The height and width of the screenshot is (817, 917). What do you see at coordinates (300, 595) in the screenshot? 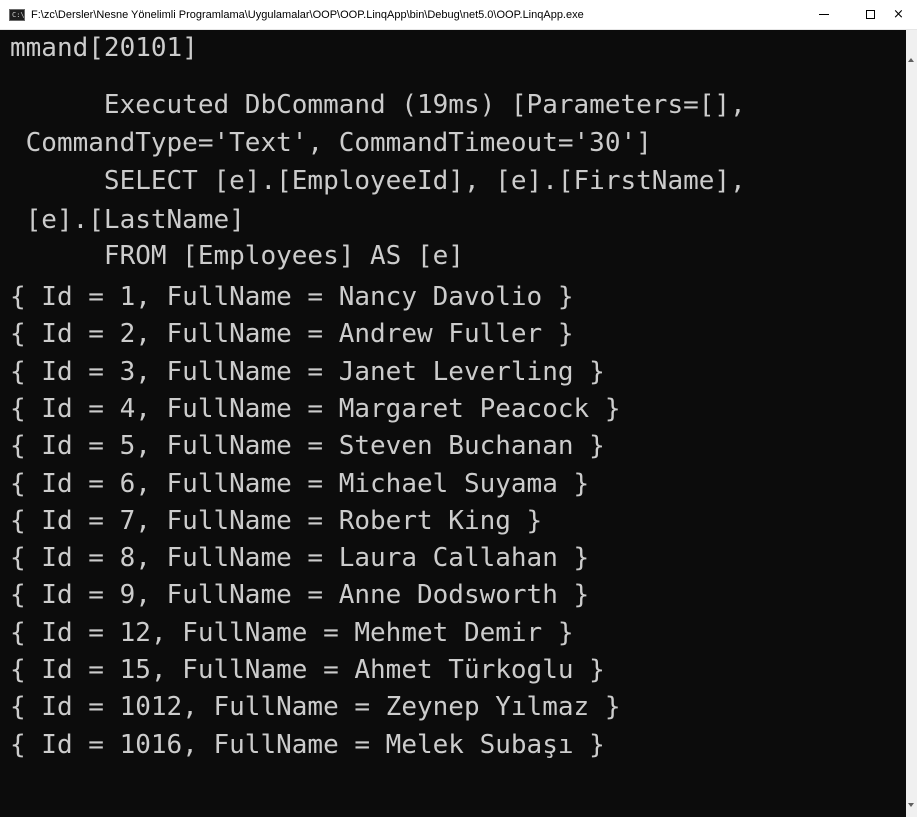
I see `console-line: { Id = 9, FullName = Anne Dodsworth }` at bounding box center [300, 595].